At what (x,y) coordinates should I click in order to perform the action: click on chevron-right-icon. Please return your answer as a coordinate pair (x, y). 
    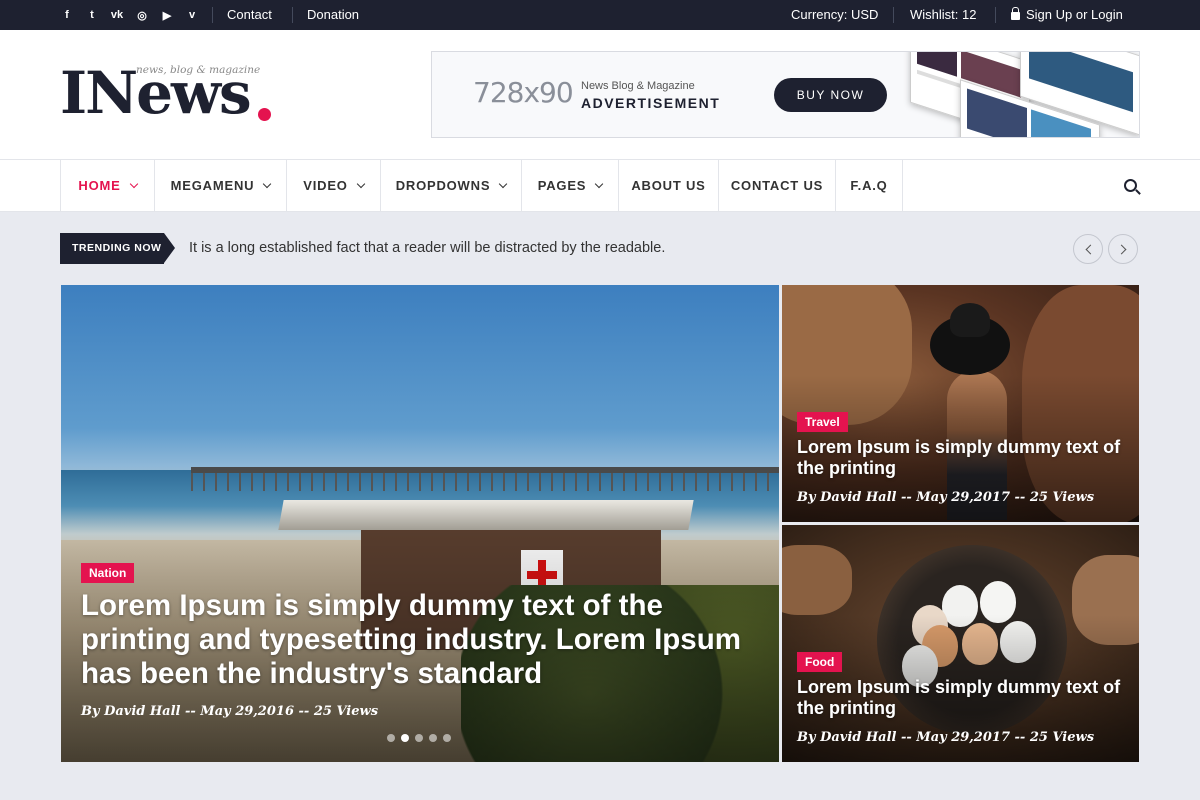
    Looking at the image, I should click on (1121, 249).